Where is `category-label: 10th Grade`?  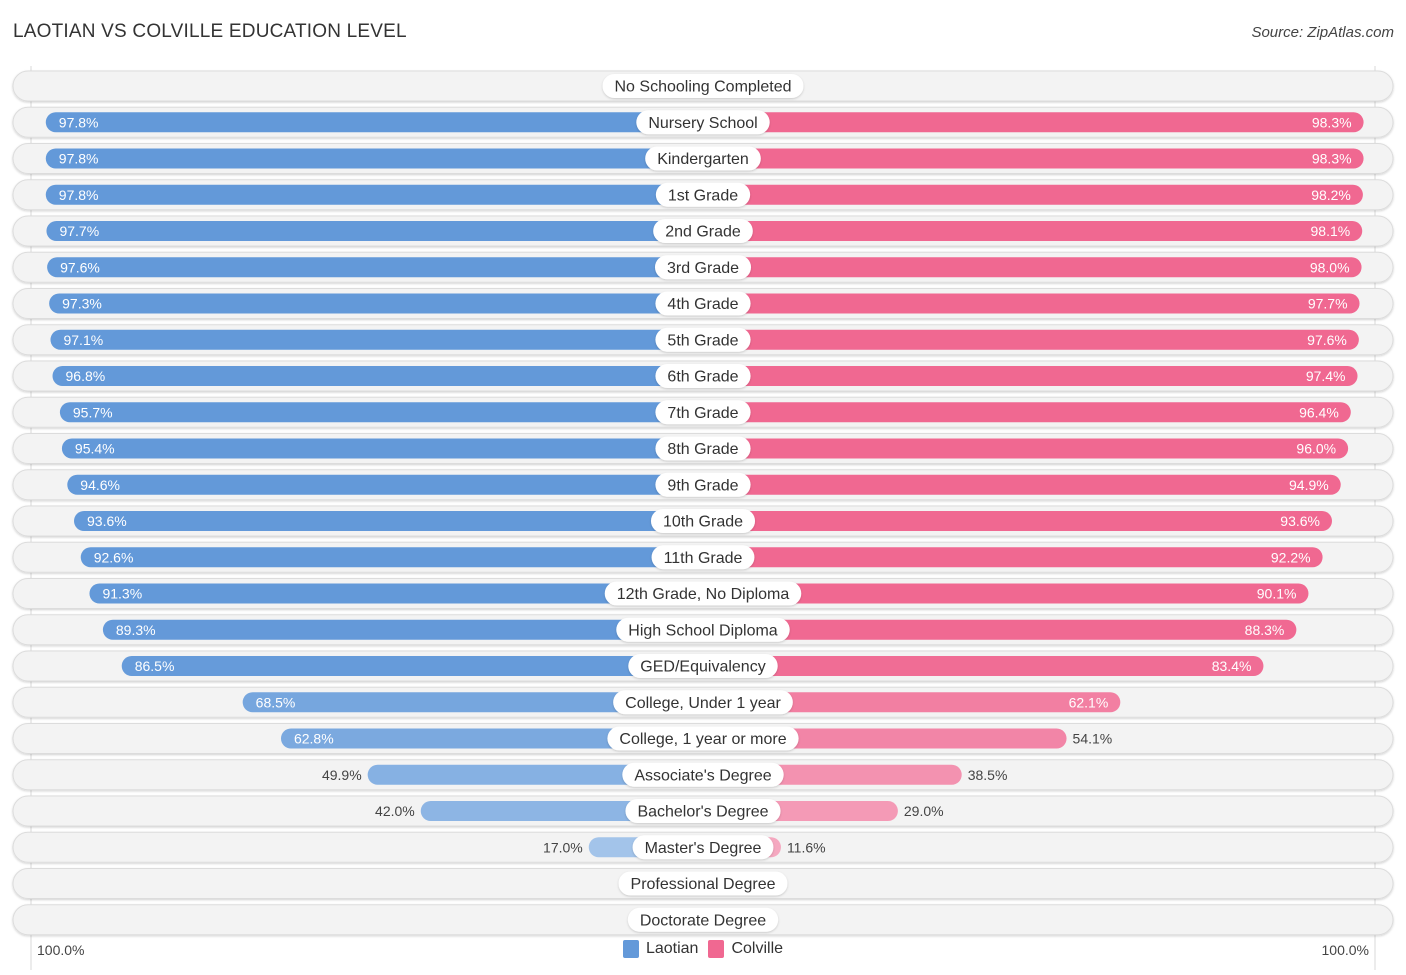 category-label: 10th Grade is located at coordinates (703, 522).